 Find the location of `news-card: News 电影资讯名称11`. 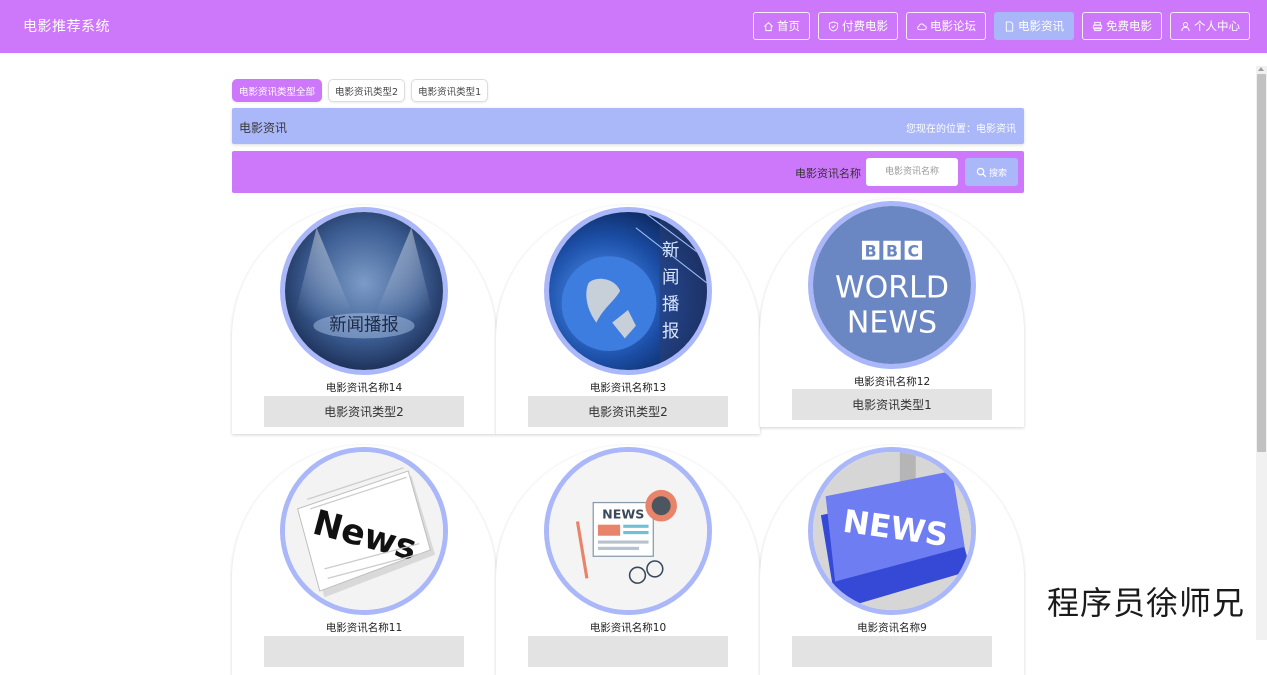

news-card: News 电影资讯名称11 is located at coordinates (364, 560).